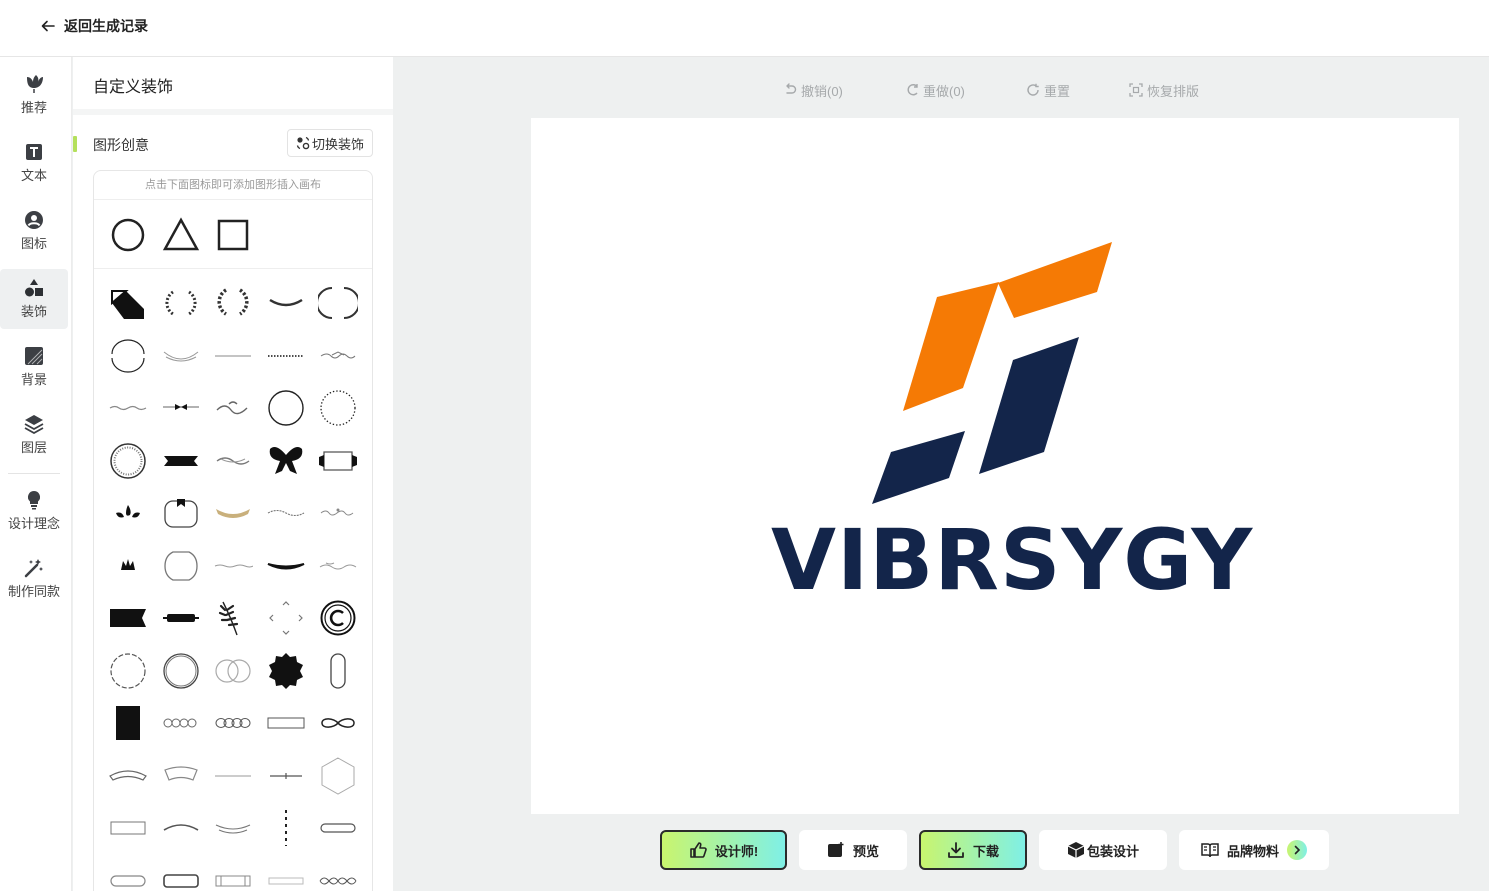 The height and width of the screenshot is (891, 1489). What do you see at coordinates (128, 356) in the screenshot?
I see `decoration-arc-pair` at bounding box center [128, 356].